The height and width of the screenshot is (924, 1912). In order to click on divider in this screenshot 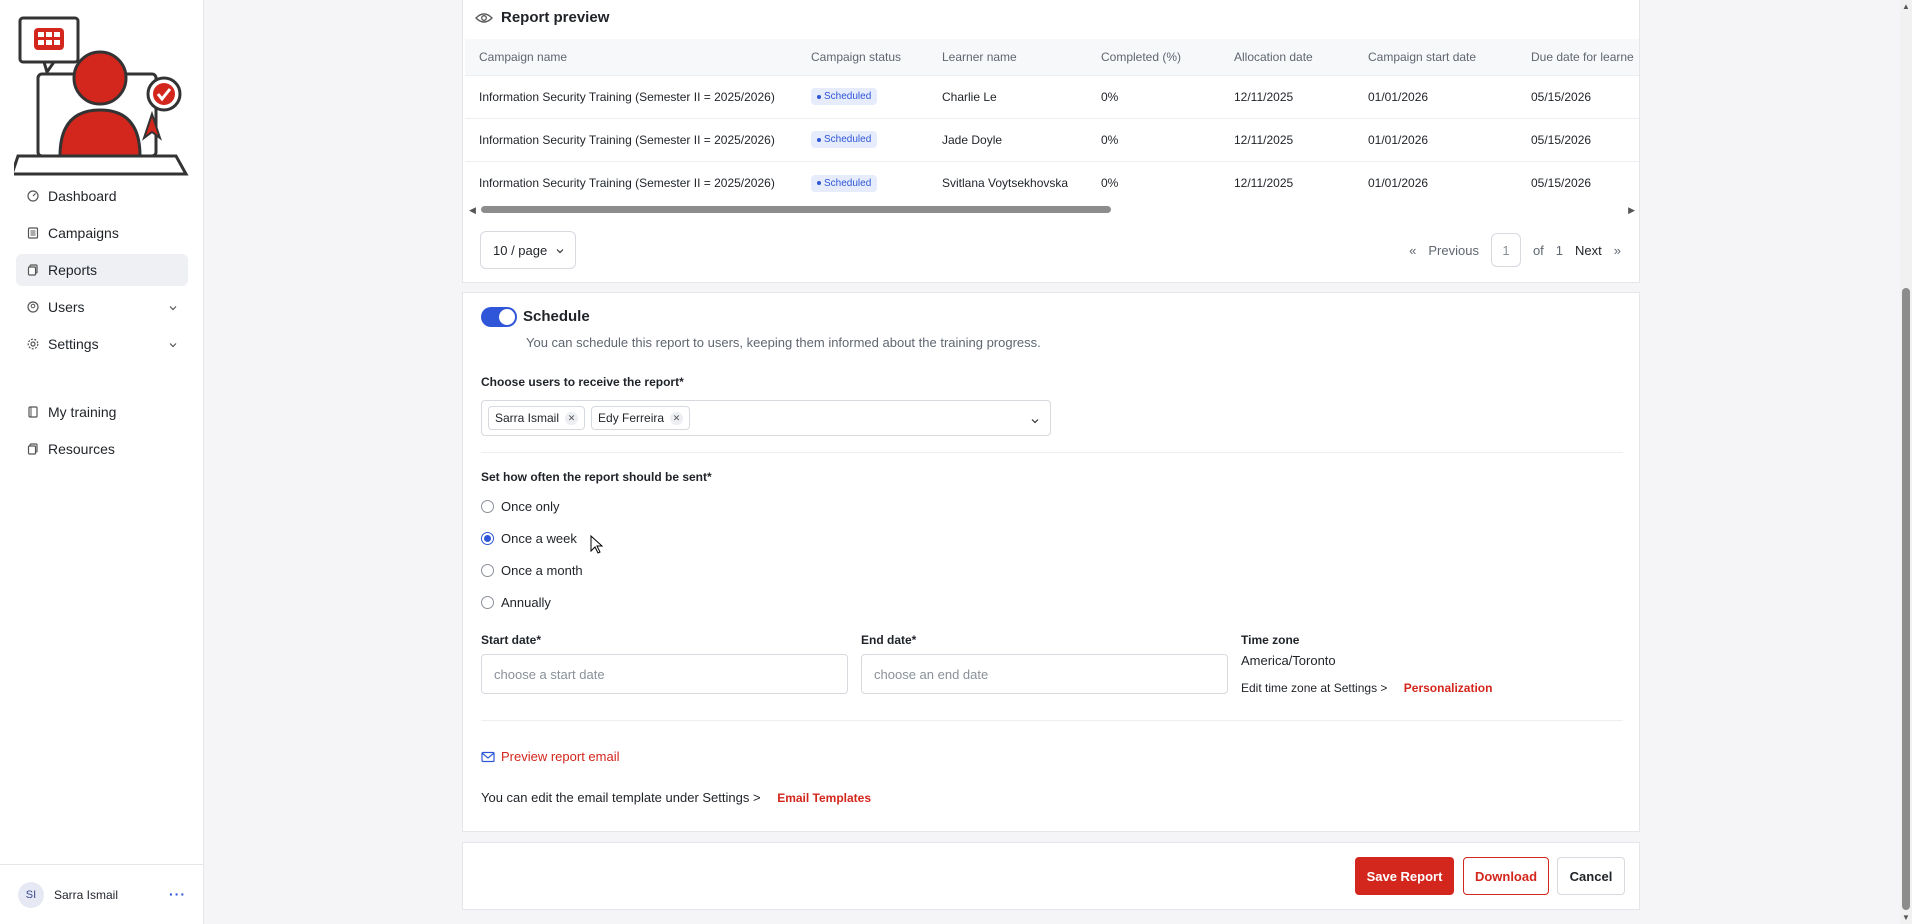, I will do `click(1052, 720)`.